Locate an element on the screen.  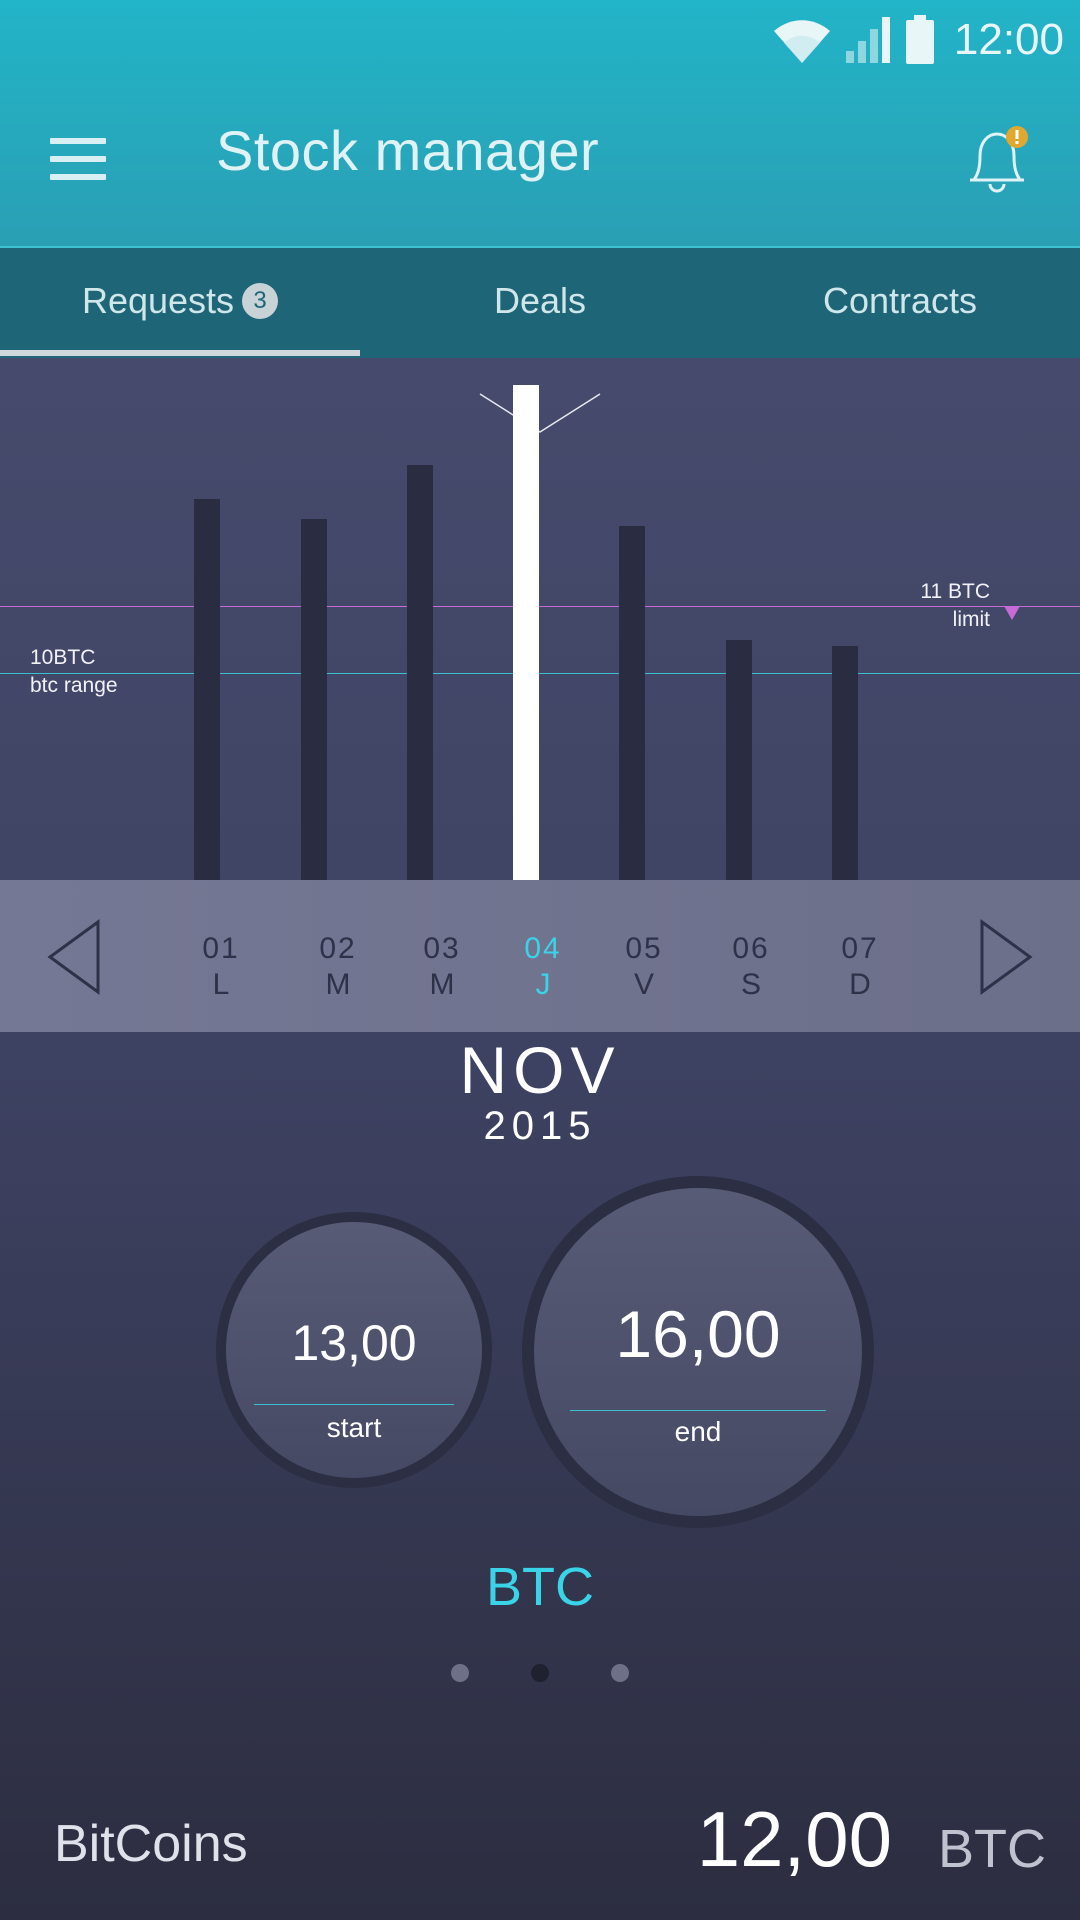
tab-deals: Deals is located at coordinates (540, 301).